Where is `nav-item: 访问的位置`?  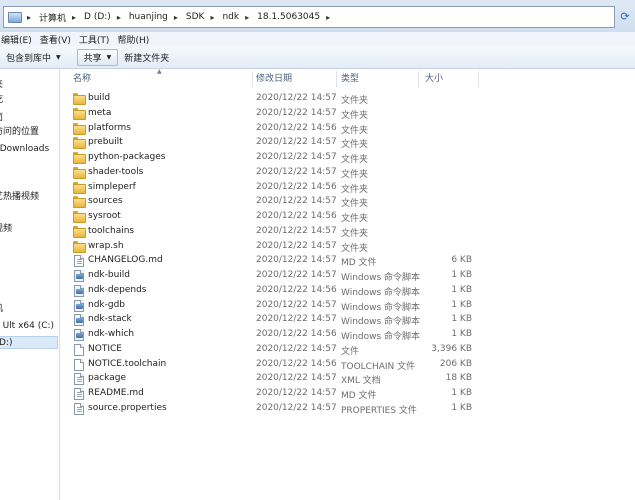
nav-item: 访问的位置 is located at coordinates (19, 132).